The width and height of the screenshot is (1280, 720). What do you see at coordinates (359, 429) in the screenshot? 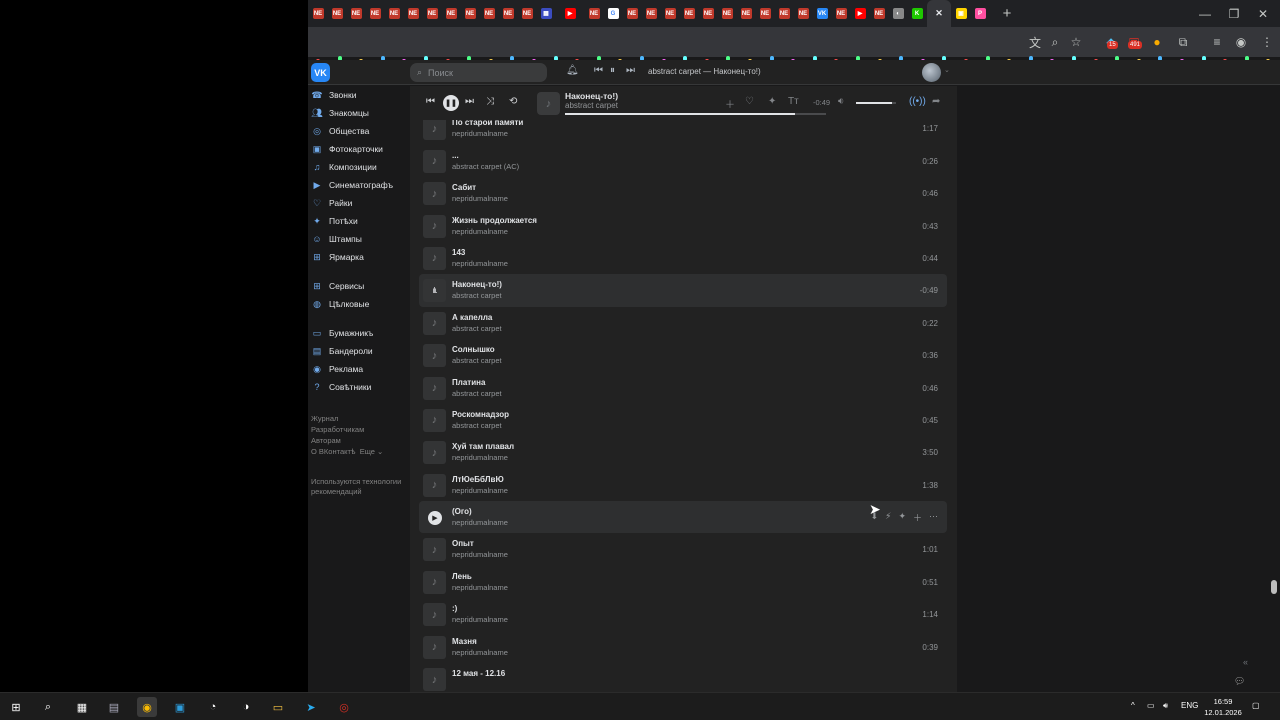
I see `footer-link: Разработчикам` at bounding box center [359, 429].